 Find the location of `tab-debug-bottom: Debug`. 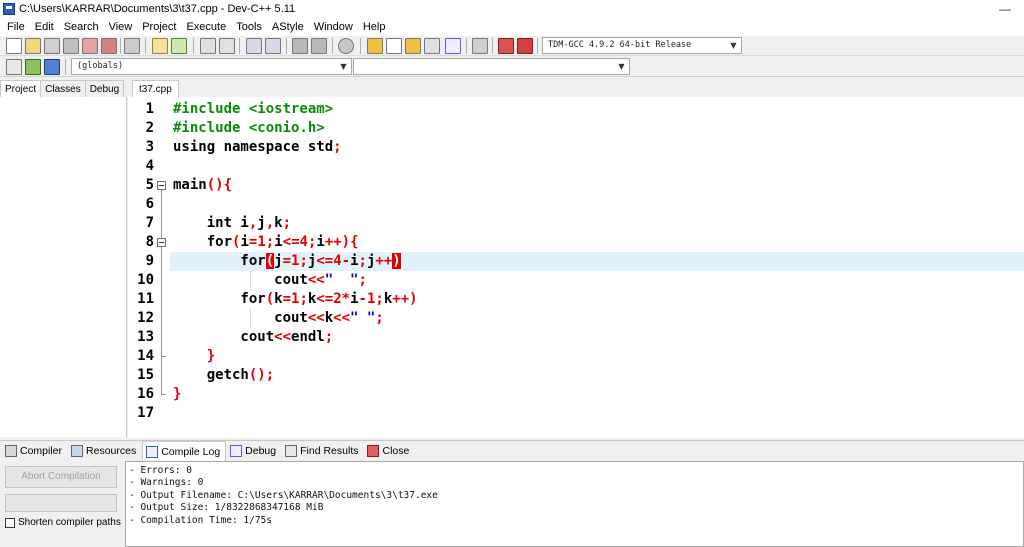

tab-debug-bottom: Debug is located at coordinates (254, 451).